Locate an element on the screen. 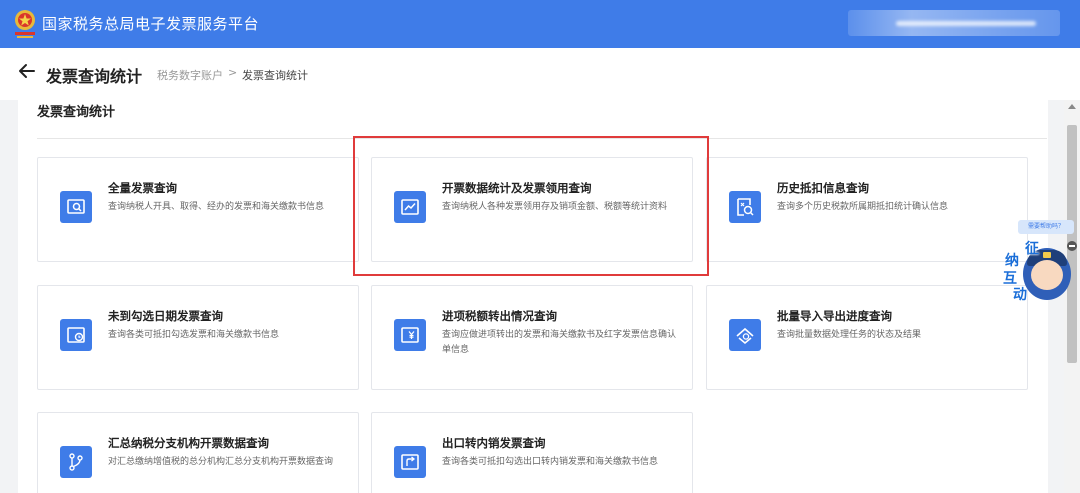 This screenshot has height=493, width=1080. assistant-char: 纳 is located at coordinates (1012, 261).